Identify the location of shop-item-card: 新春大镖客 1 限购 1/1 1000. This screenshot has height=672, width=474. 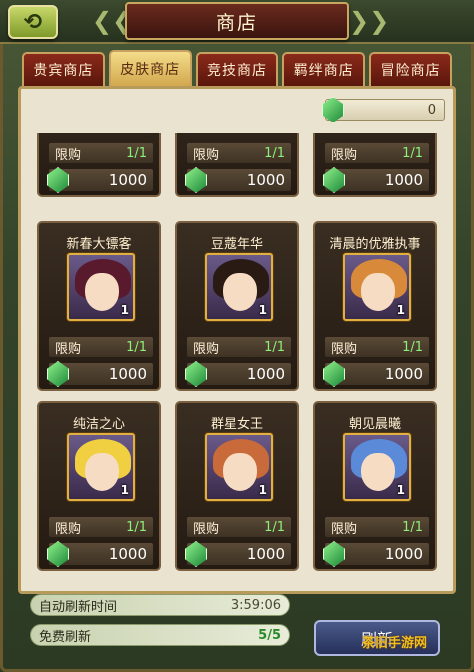
(99, 306).